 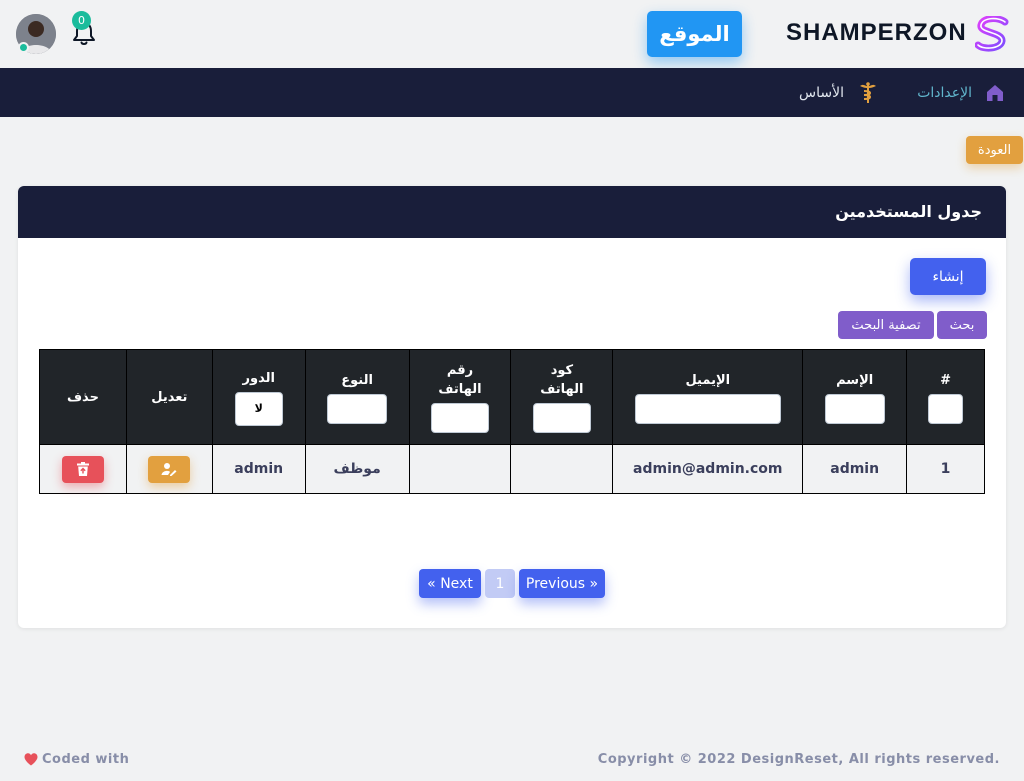 I want to click on column-header-name: الإسم, so click(x=855, y=397).